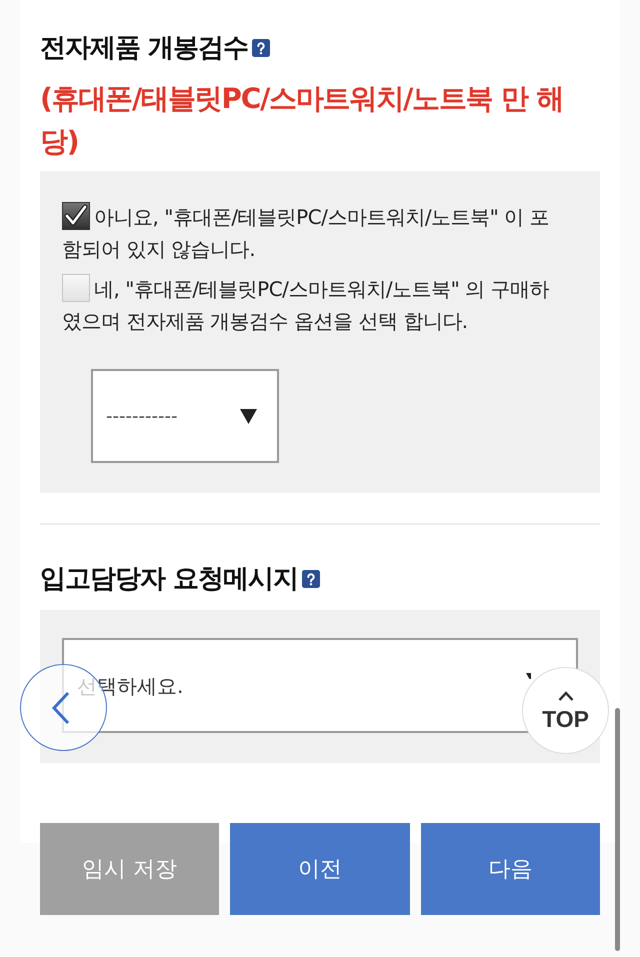 The image size is (640, 957). What do you see at coordinates (312, 233) in the screenshot?
I see `checkbox-option: 아니요, "휴대폰/테블릿PC/스마트워치/노트북" 이 포함되어 있지 않습니다.` at bounding box center [312, 233].